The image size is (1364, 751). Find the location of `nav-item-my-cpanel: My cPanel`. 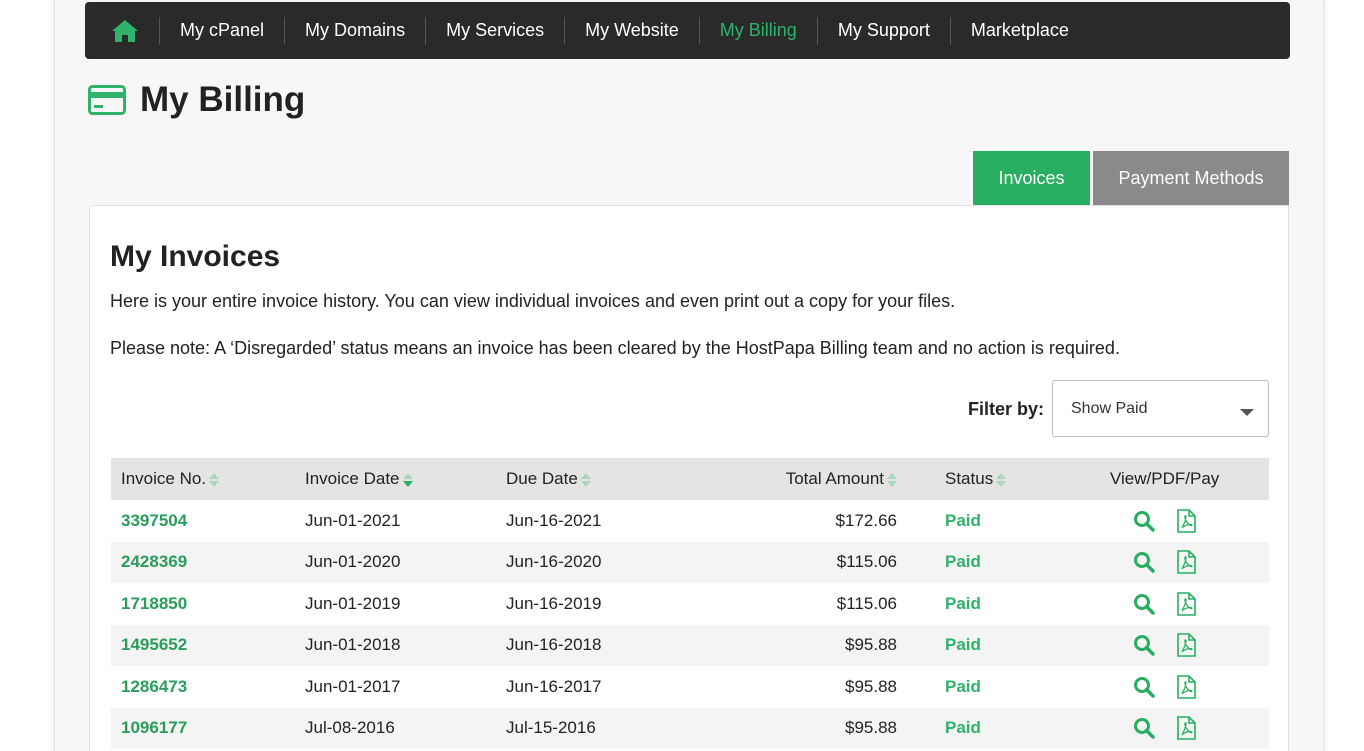

nav-item-my-cpanel: My cPanel is located at coordinates (223, 30).